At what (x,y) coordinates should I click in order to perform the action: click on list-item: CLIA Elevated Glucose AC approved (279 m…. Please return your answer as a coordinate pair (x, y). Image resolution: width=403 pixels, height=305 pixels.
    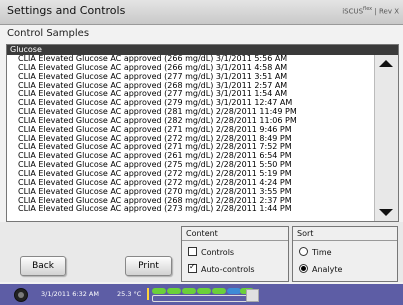
    Looking at the image, I should click on (190, 103).